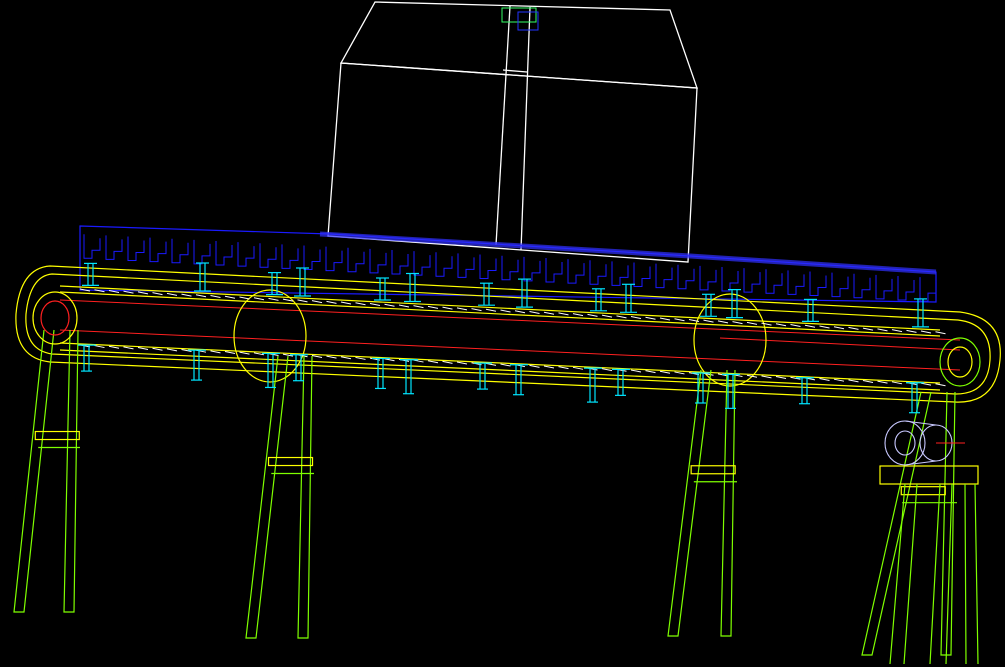 The height and width of the screenshot is (667, 1005). What do you see at coordinates (929, 475) in the screenshot?
I see `drive-stand-top` at bounding box center [929, 475].